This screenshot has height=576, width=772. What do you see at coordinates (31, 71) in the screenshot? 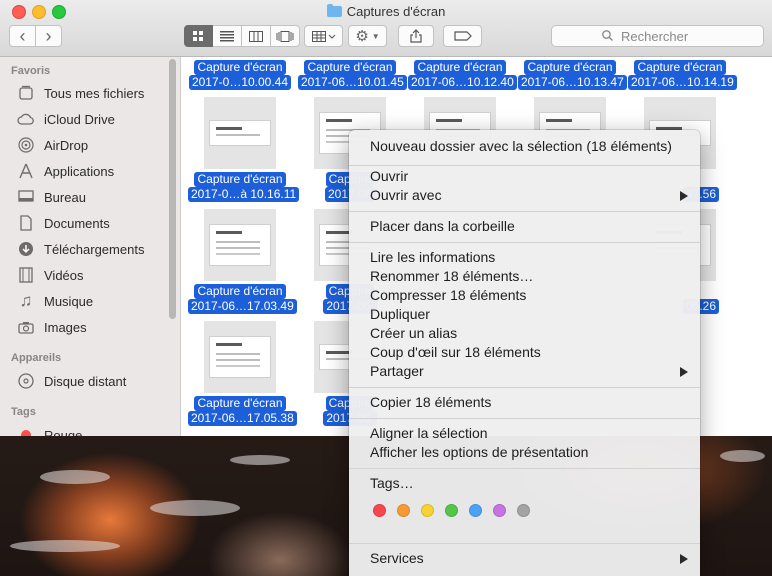
I see `sidebar-heading-favorites: Favoris` at bounding box center [31, 71].